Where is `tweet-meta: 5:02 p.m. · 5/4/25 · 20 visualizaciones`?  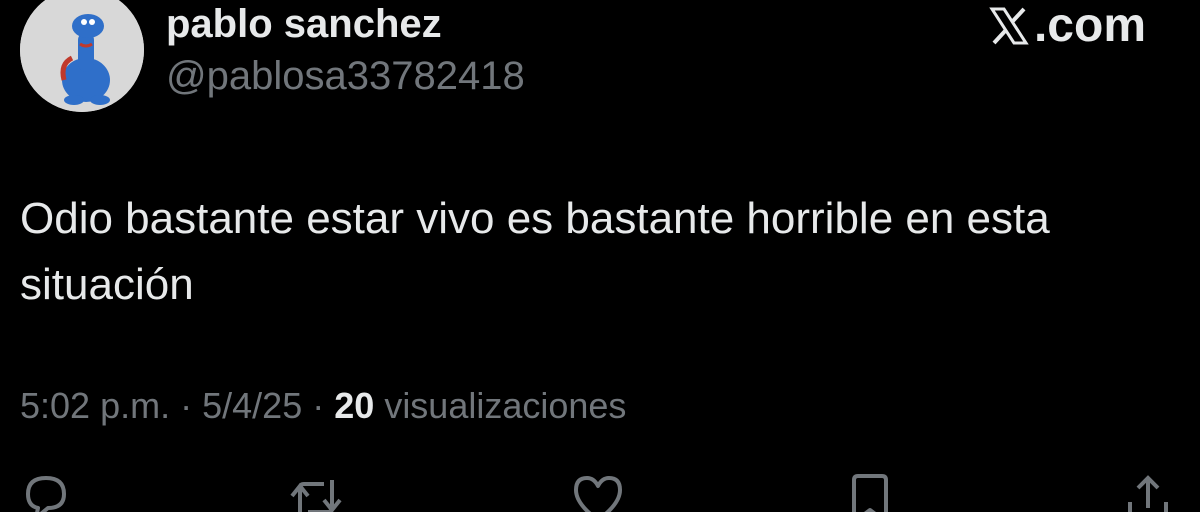 tweet-meta: 5:02 p.m. · 5/4/25 · 20 visualizaciones is located at coordinates (323, 406).